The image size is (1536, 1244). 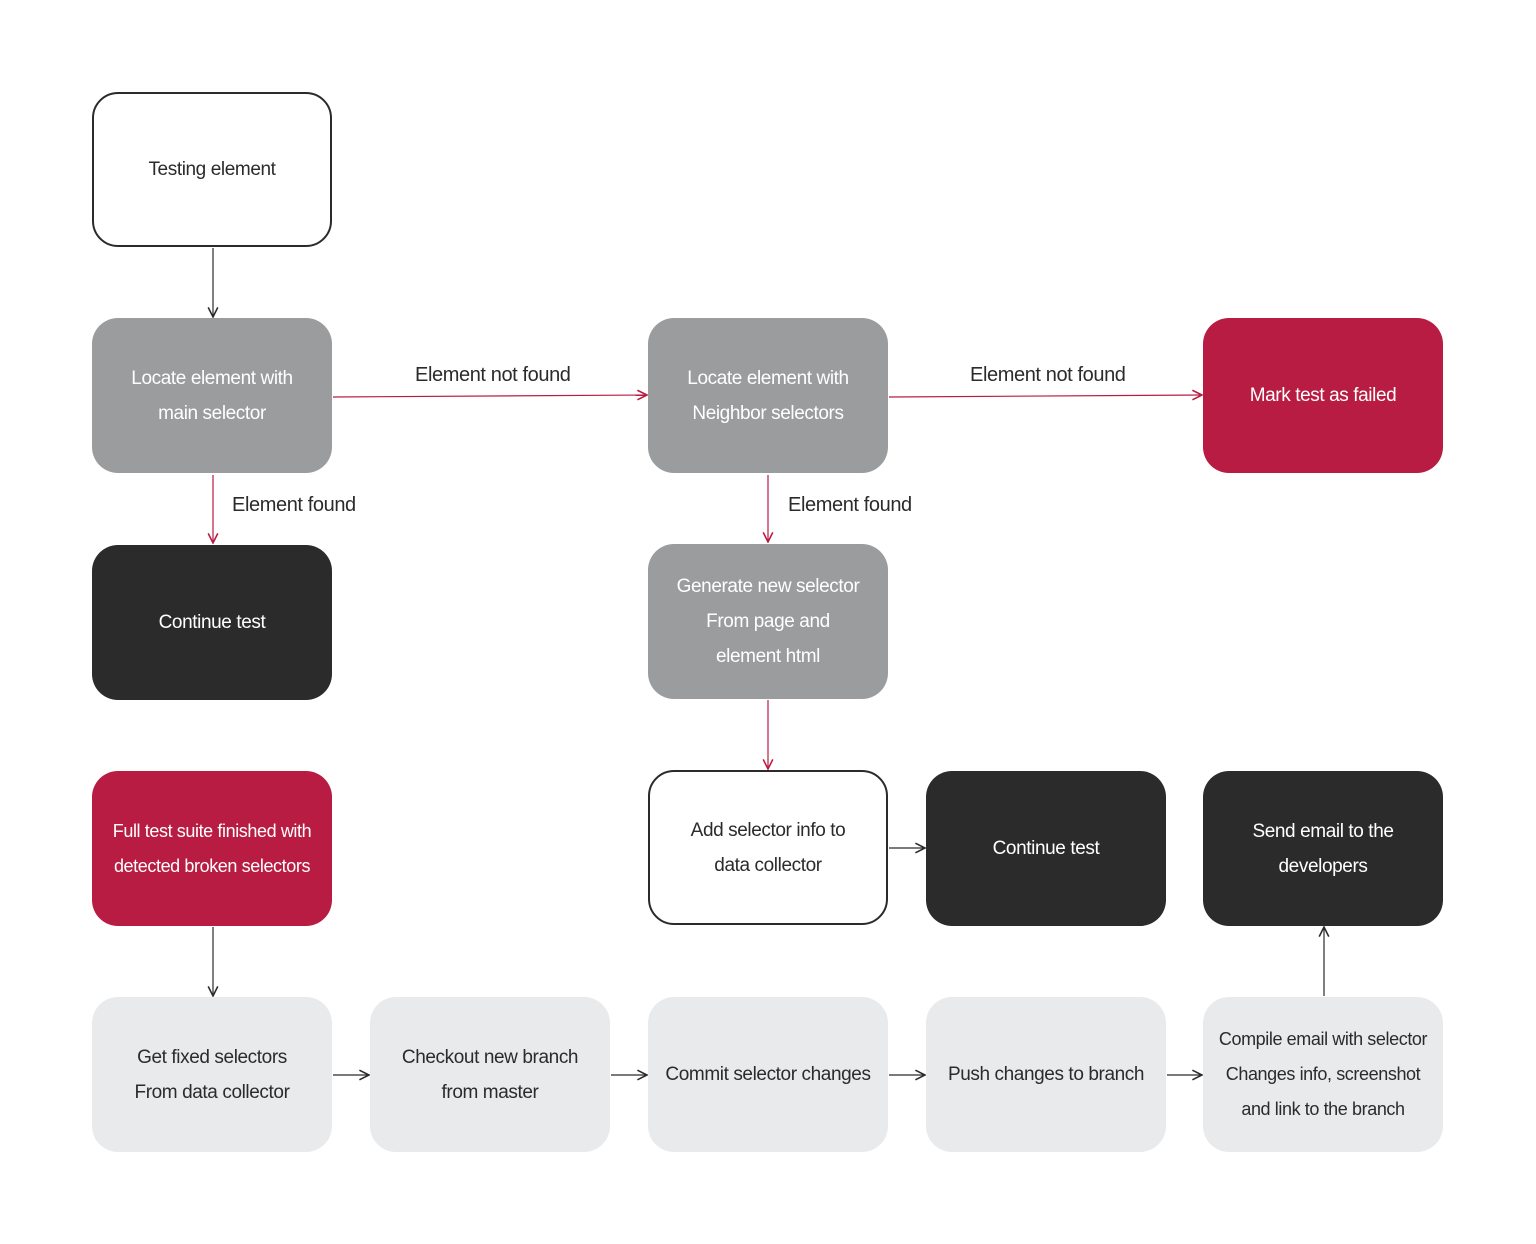 I want to click on node-label: Send email to the developers, so click(x=1323, y=848).